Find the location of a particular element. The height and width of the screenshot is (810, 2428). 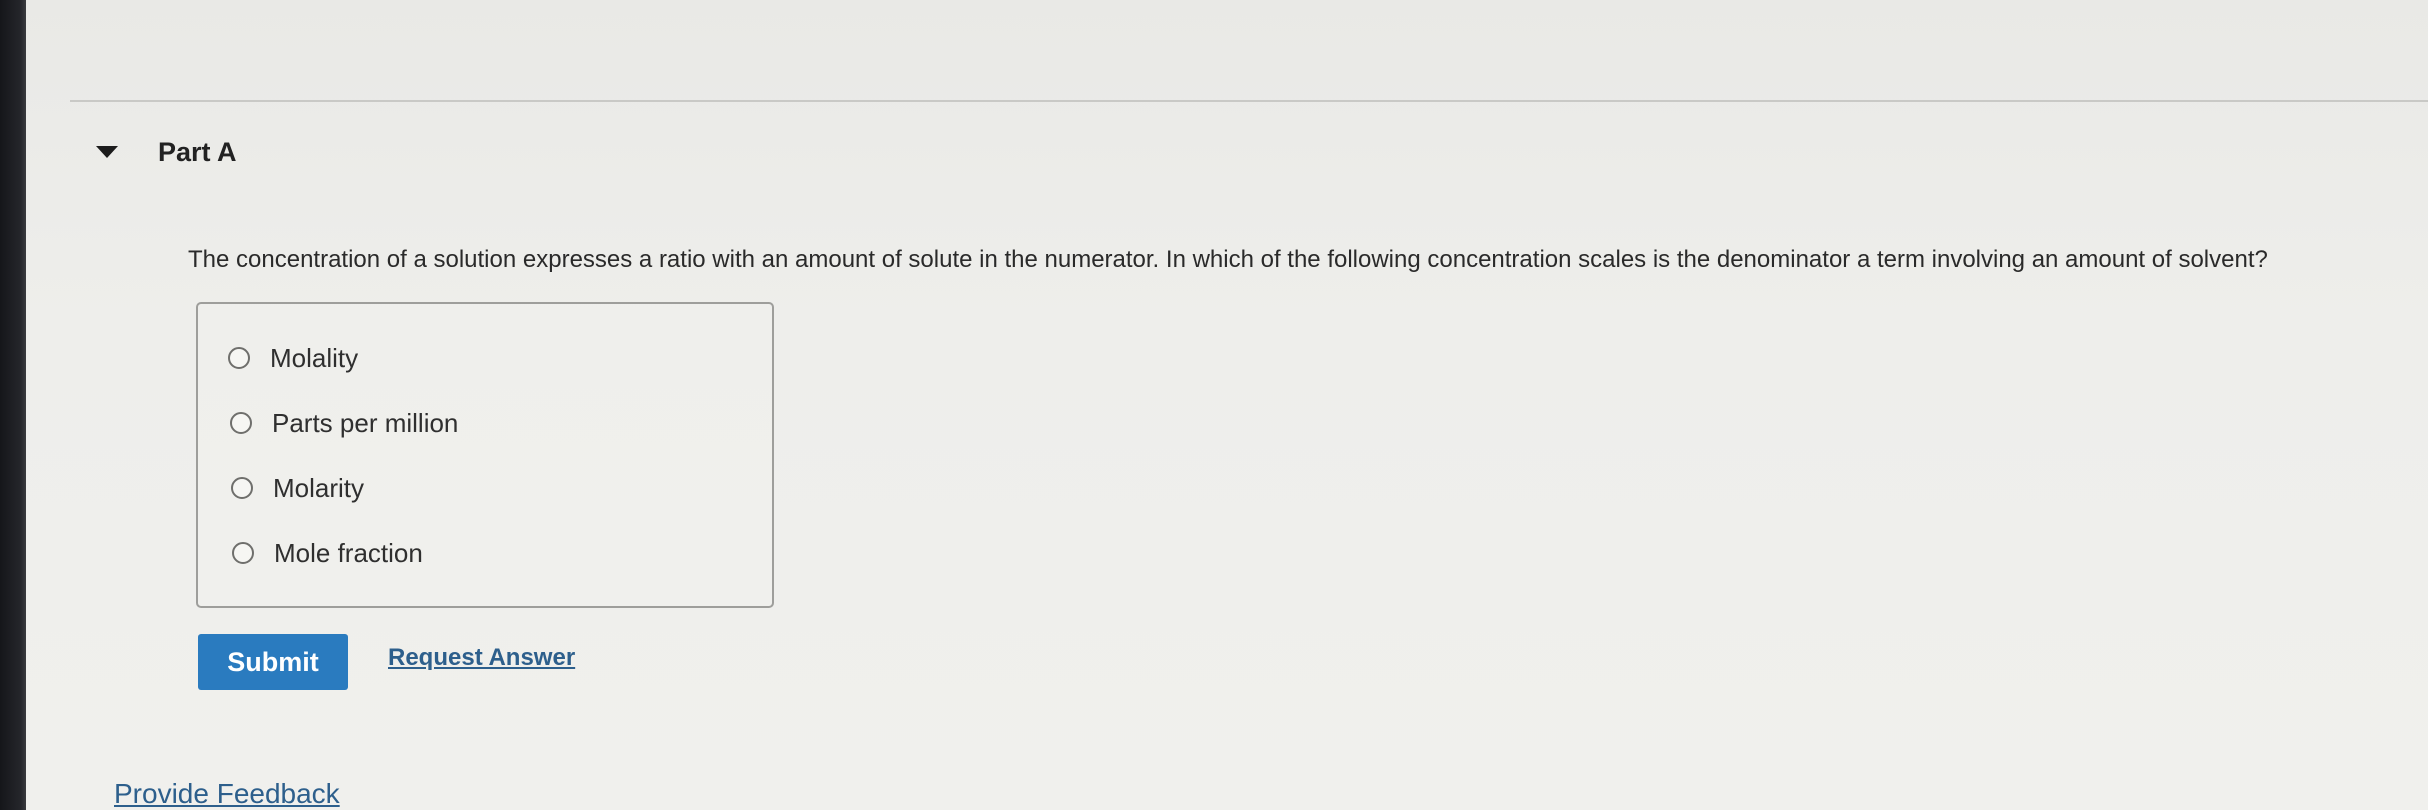

option-label: Mole fraction is located at coordinates (348, 552).